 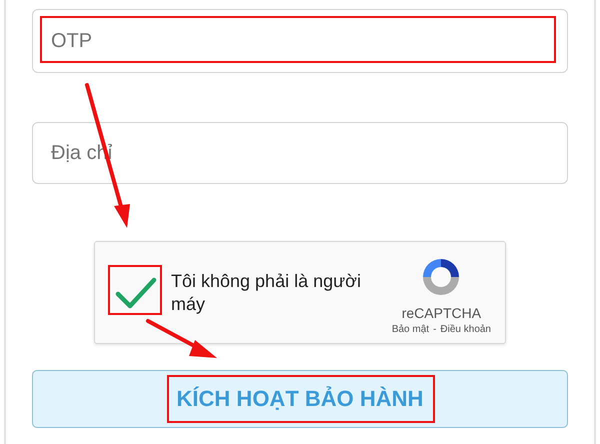 I want to click on highlight-box, so click(x=135, y=289).